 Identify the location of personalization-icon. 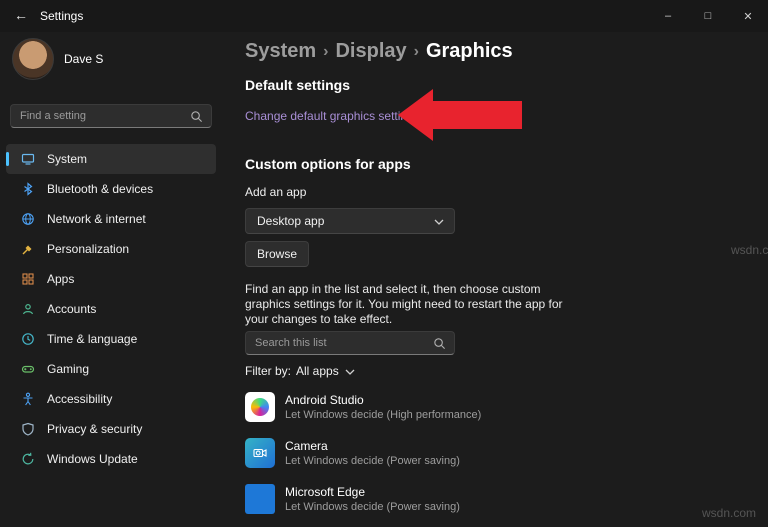
(27, 249).